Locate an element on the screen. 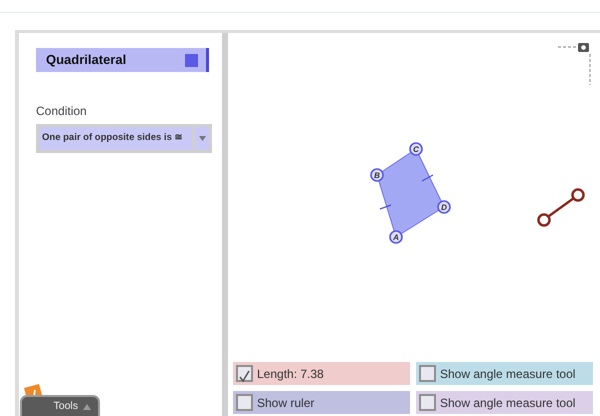 The width and height of the screenshot is (600, 416). checkbox-option: Length: 7.38 is located at coordinates (321, 373).